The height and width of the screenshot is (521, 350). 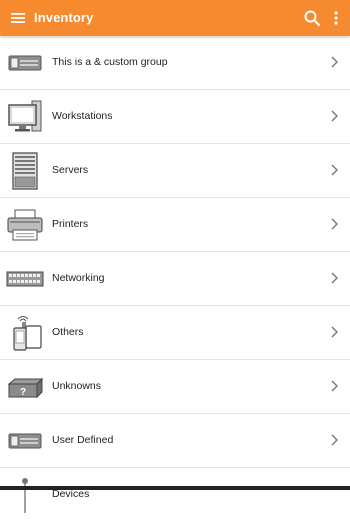 I want to click on list-item-label: Servers, so click(x=70, y=170).